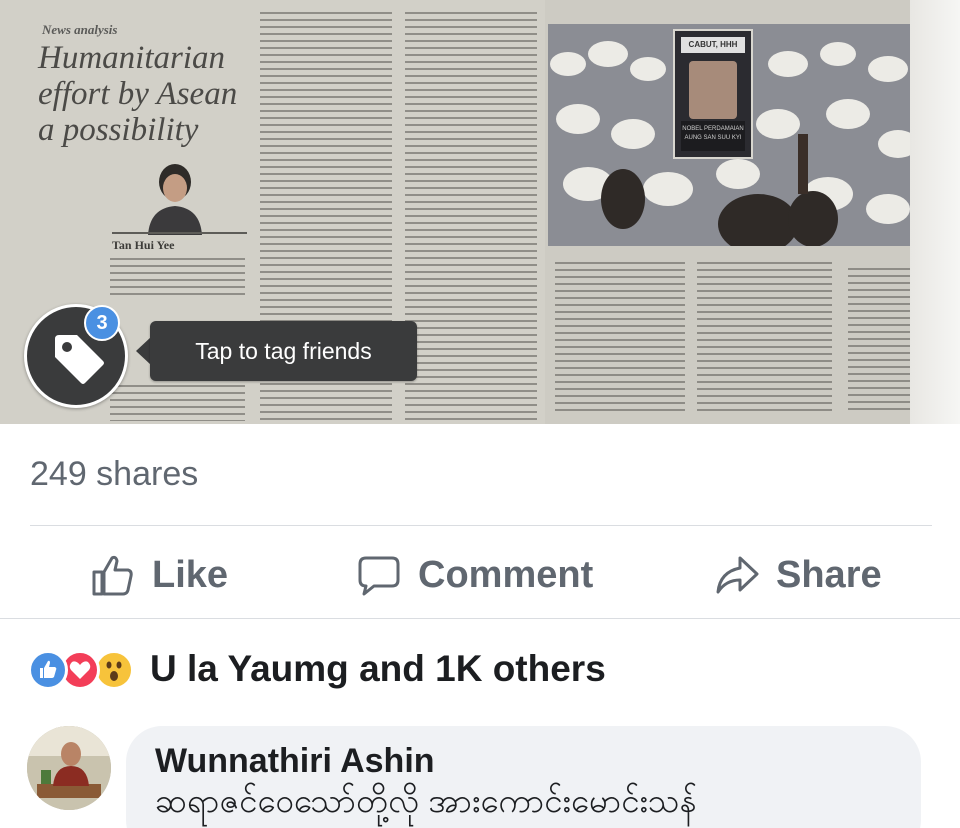 Image resolution: width=960 pixels, height=828 pixels. I want to click on avatar-image, so click(69, 768).